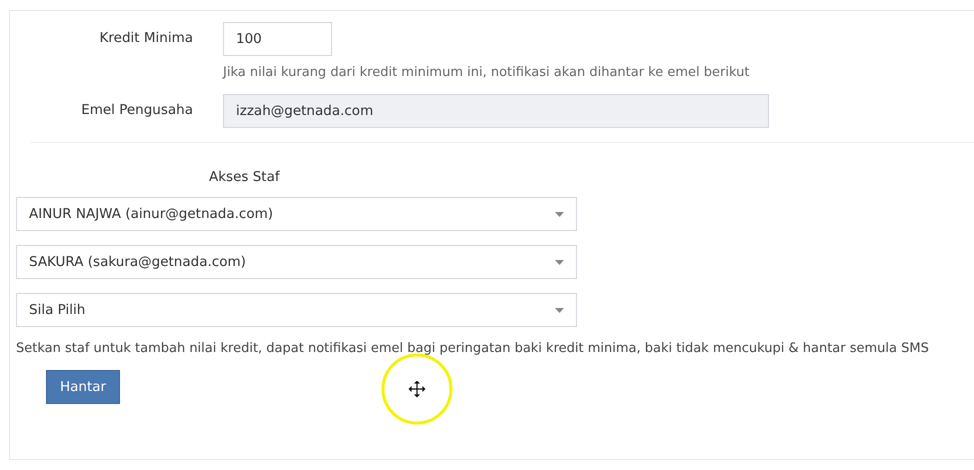 The width and height of the screenshot is (974, 470). Describe the element at coordinates (296, 310) in the screenshot. I see `staff-select: Sila Pilih` at that location.